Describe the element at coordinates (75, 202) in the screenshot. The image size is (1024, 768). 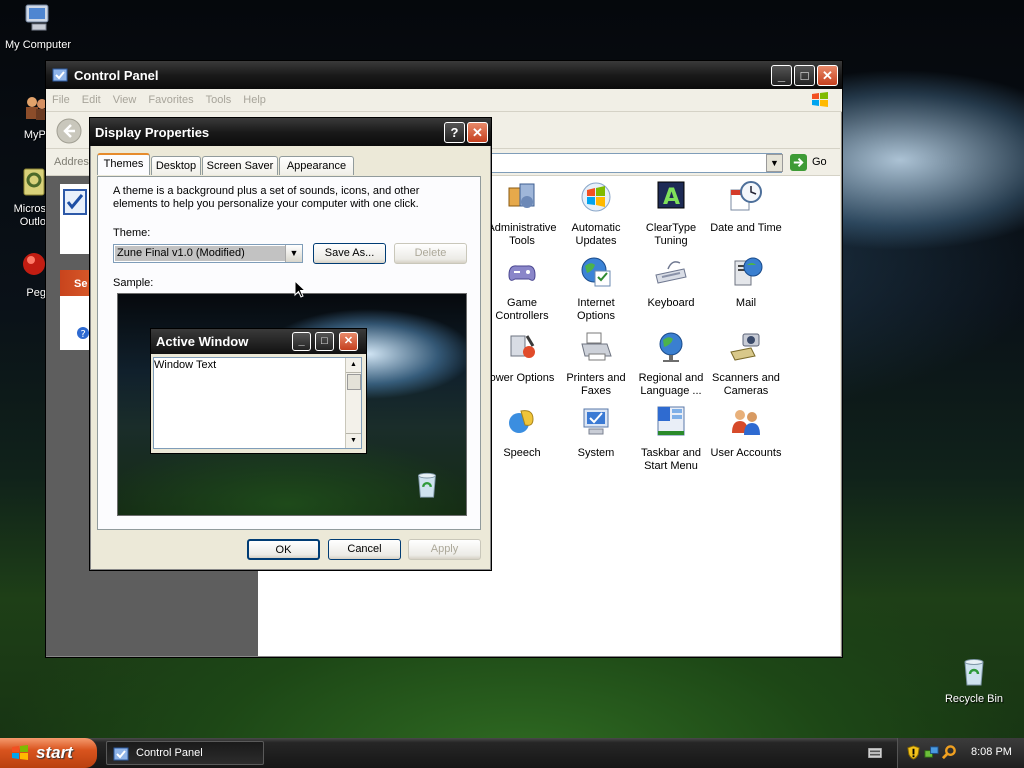
I see `checklist-icon` at that location.